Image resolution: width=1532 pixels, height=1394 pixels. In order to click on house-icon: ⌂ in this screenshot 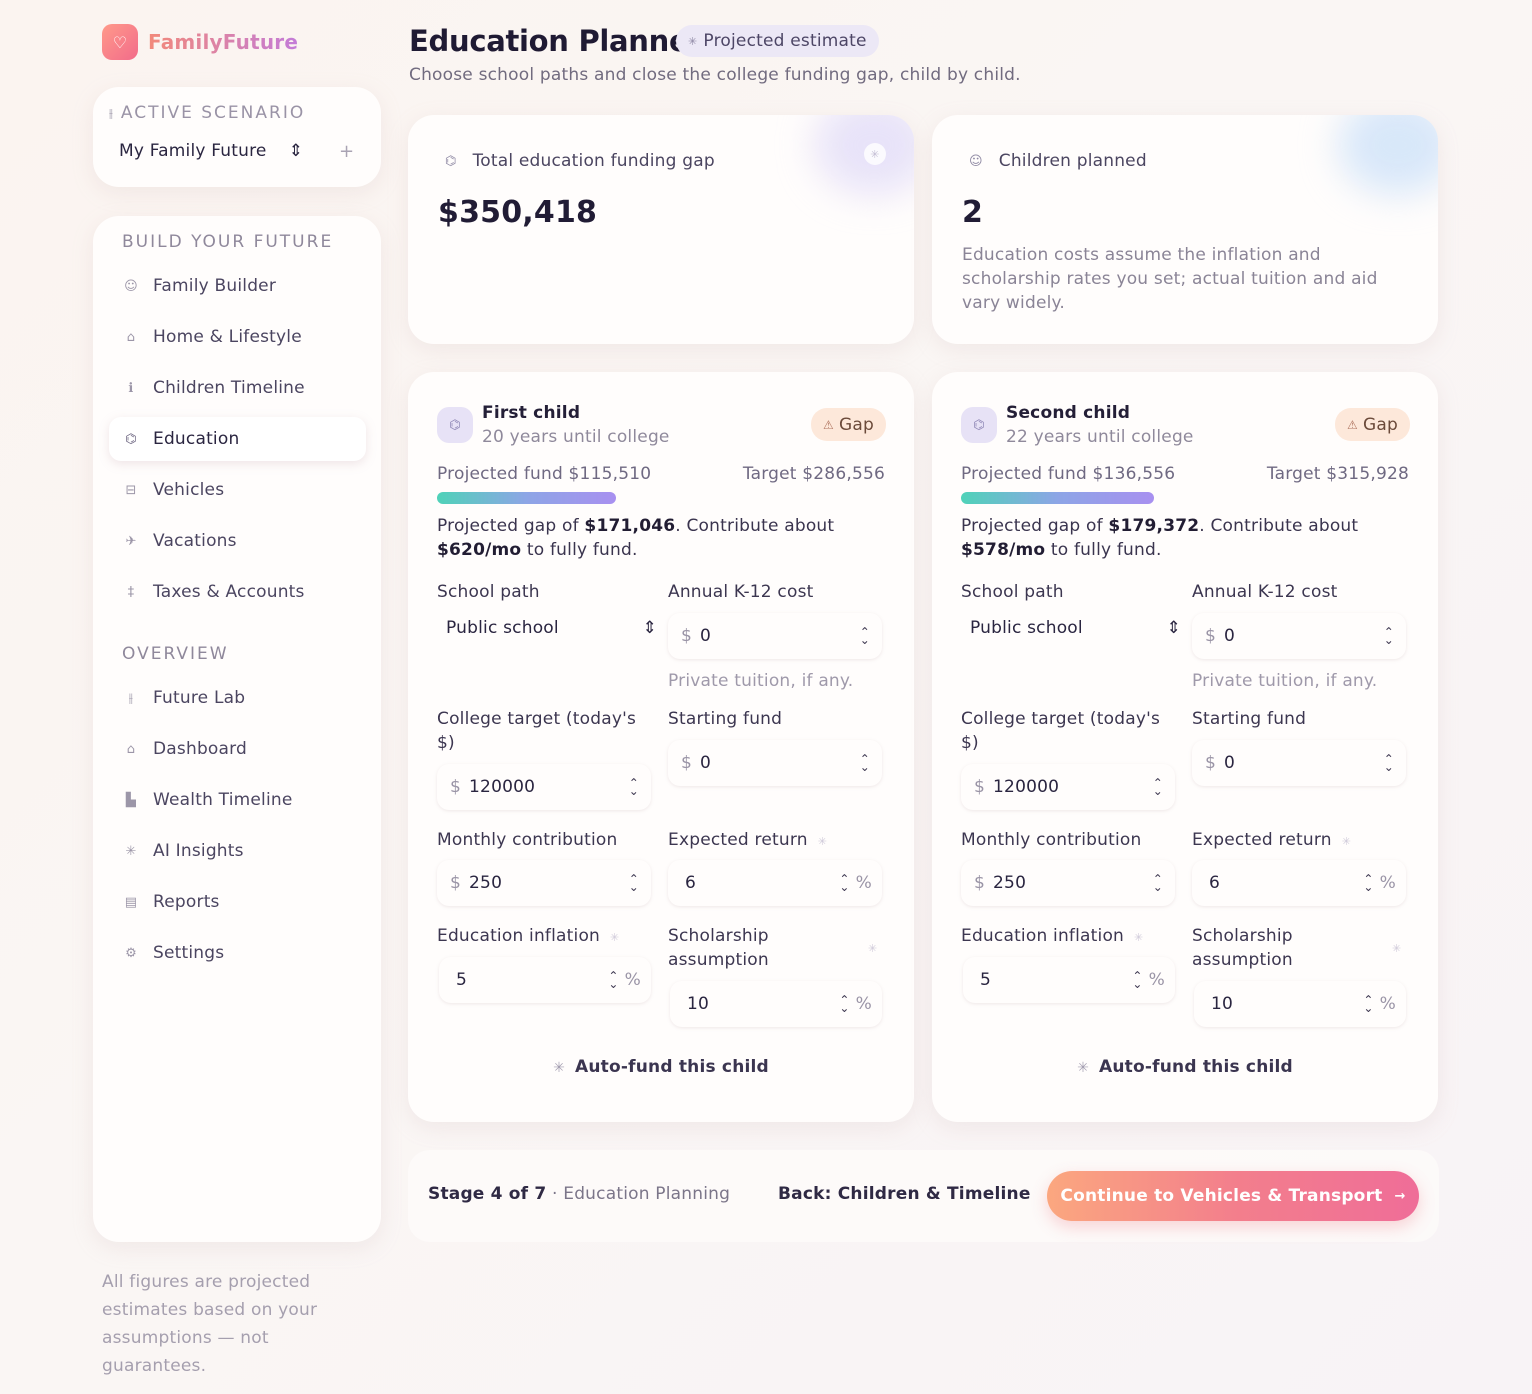, I will do `click(131, 749)`.